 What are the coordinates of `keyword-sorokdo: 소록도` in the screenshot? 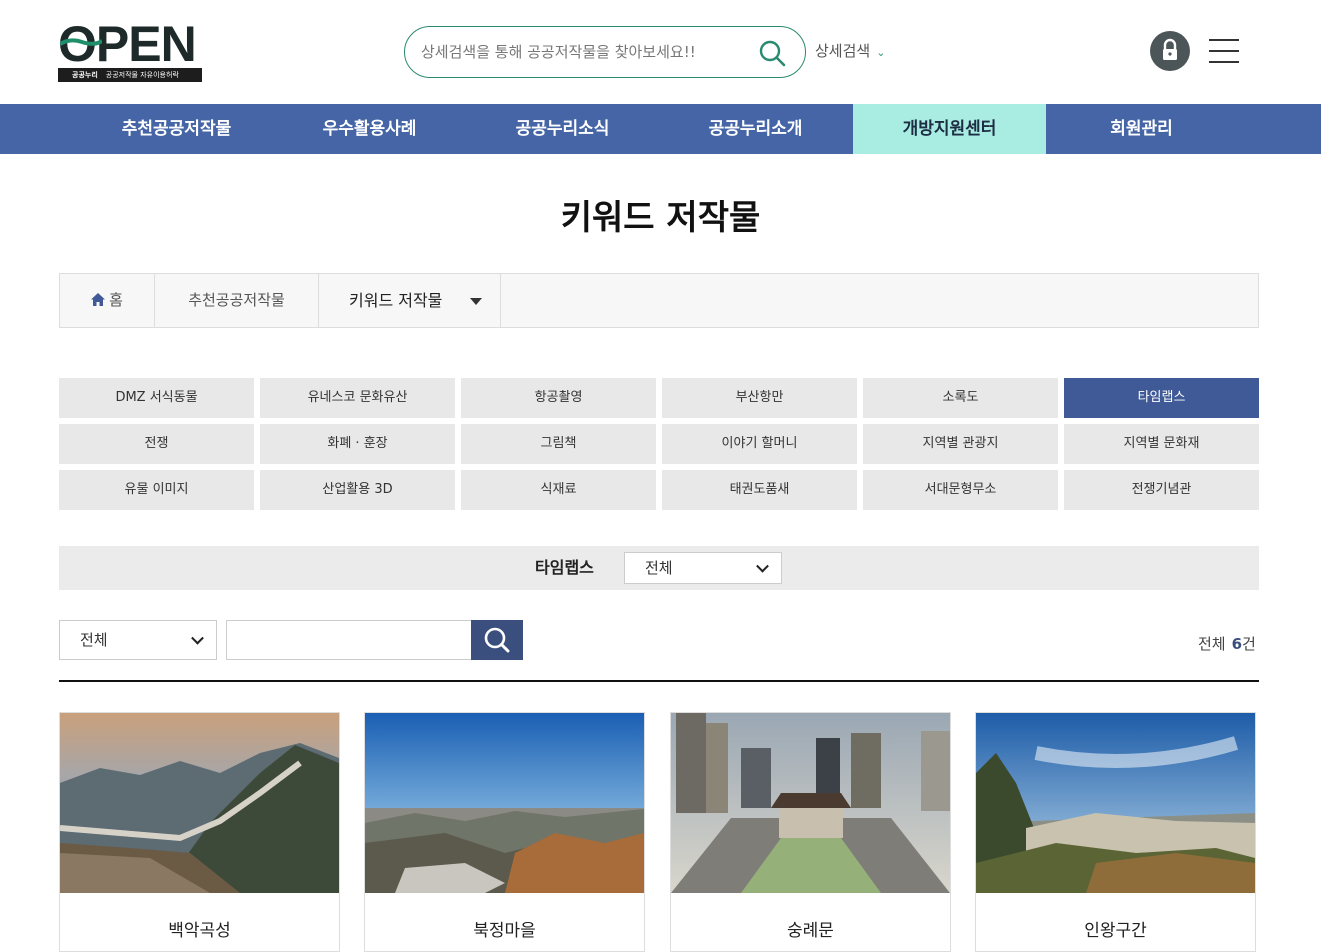 It's located at (960, 398).